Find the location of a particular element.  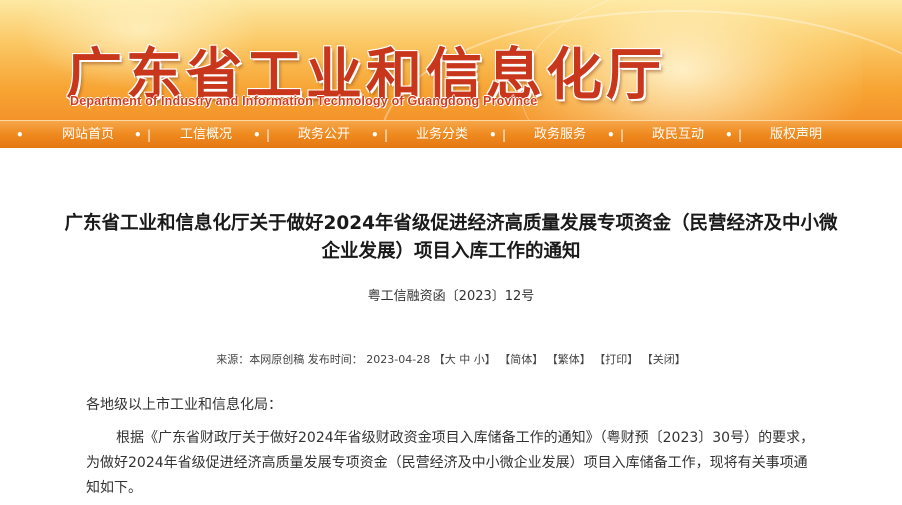

nav-item-overview: 工信概况 is located at coordinates (206, 135).